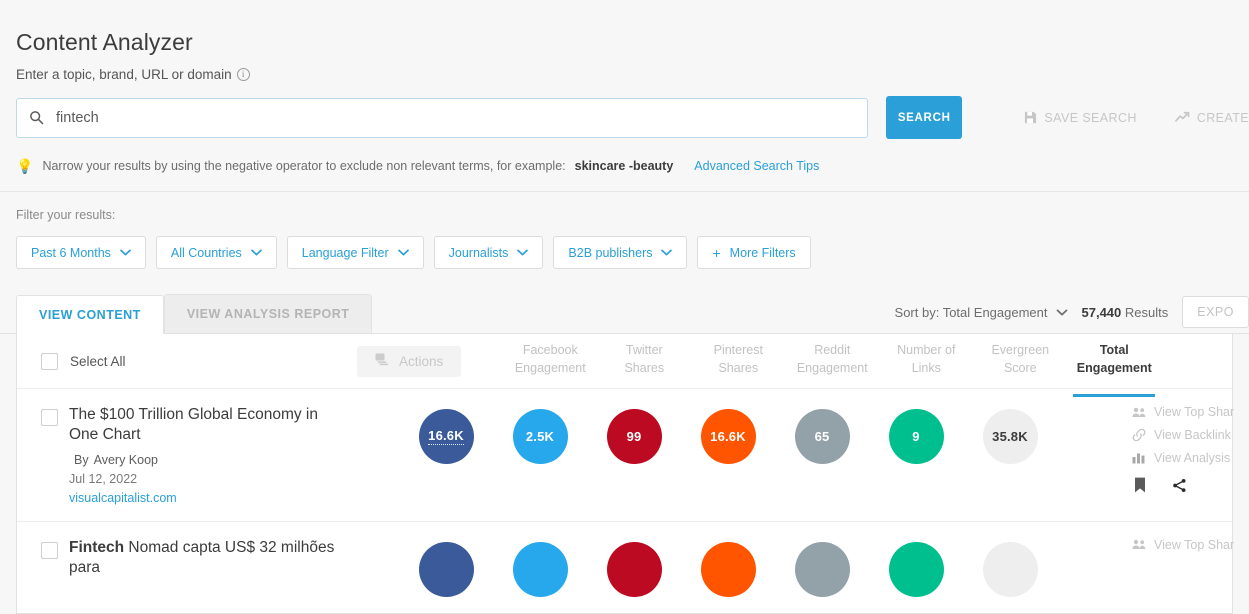 Image resolution: width=1249 pixels, height=614 pixels. What do you see at coordinates (49, 361) in the screenshot?
I see `select-all-checkbox` at bounding box center [49, 361].